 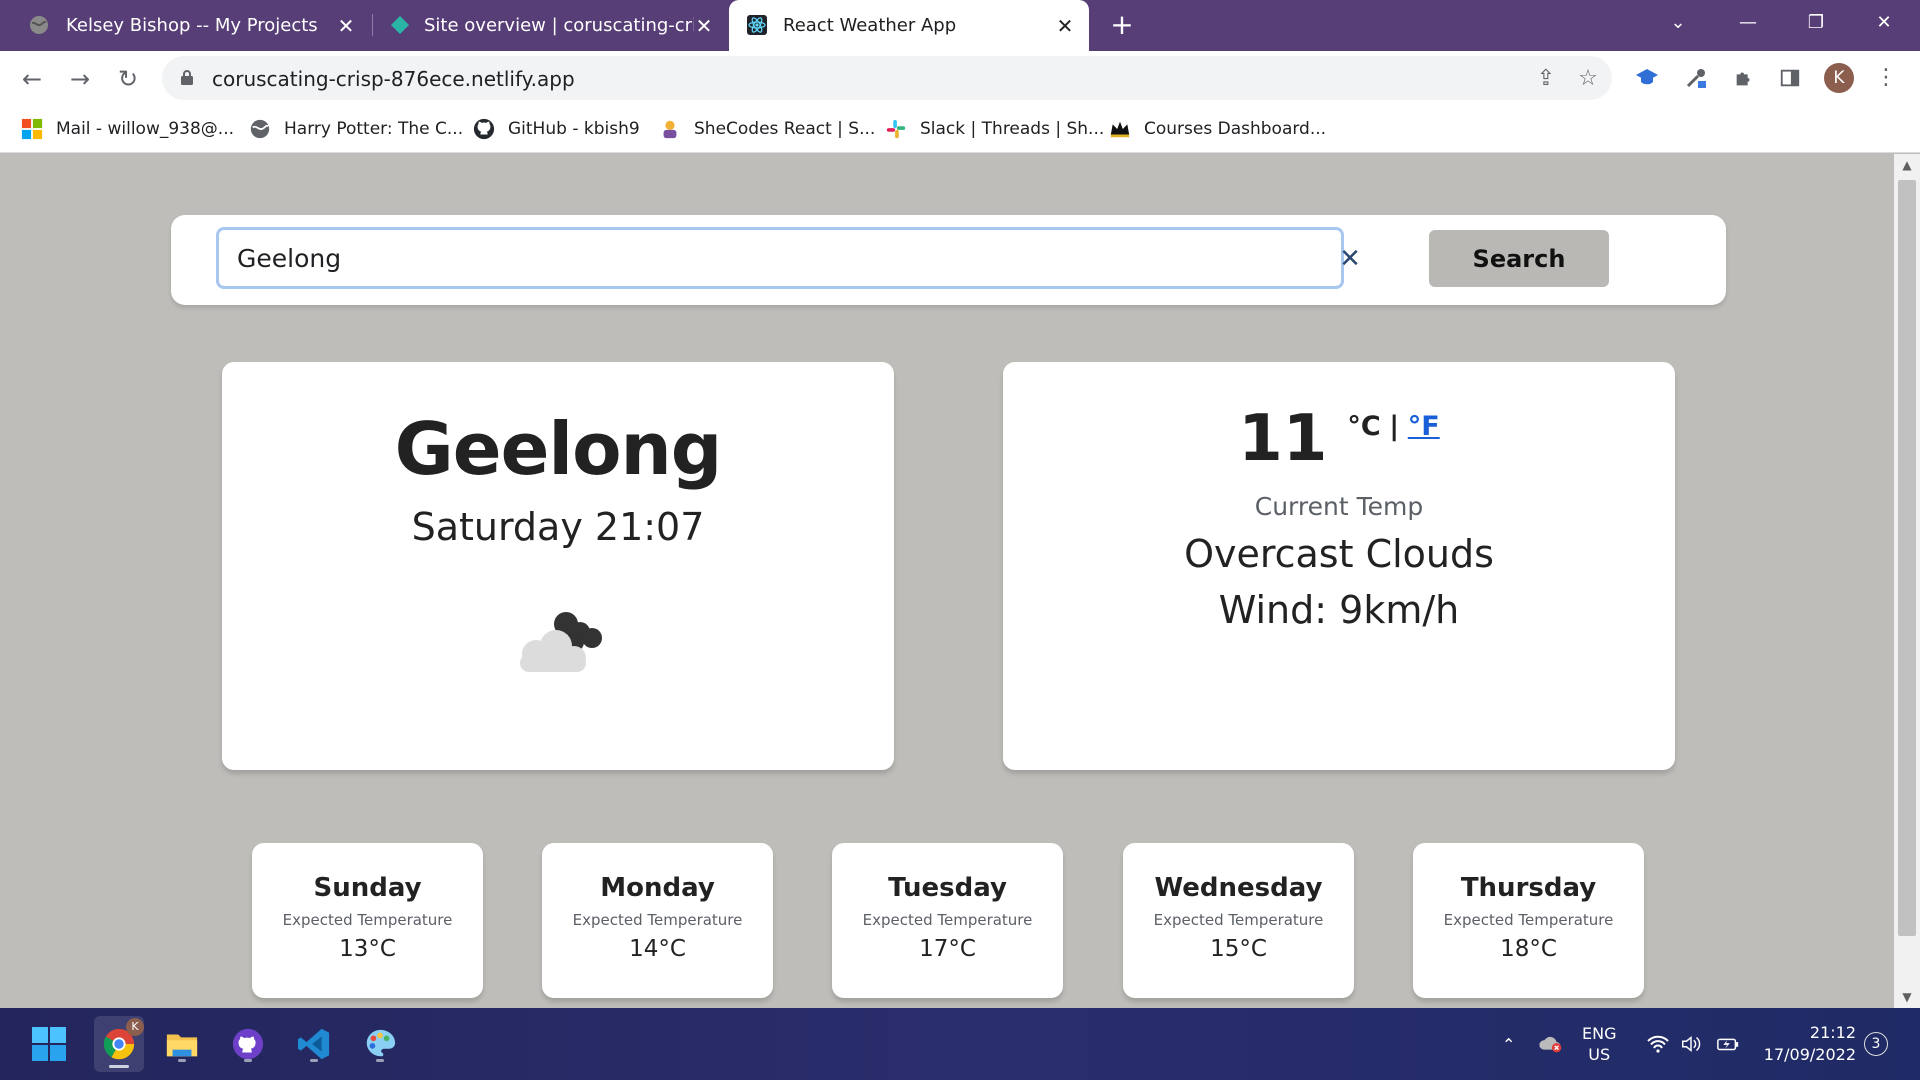 What do you see at coordinates (947, 888) in the screenshot?
I see `forecast-day: Tuesday` at bounding box center [947, 888].